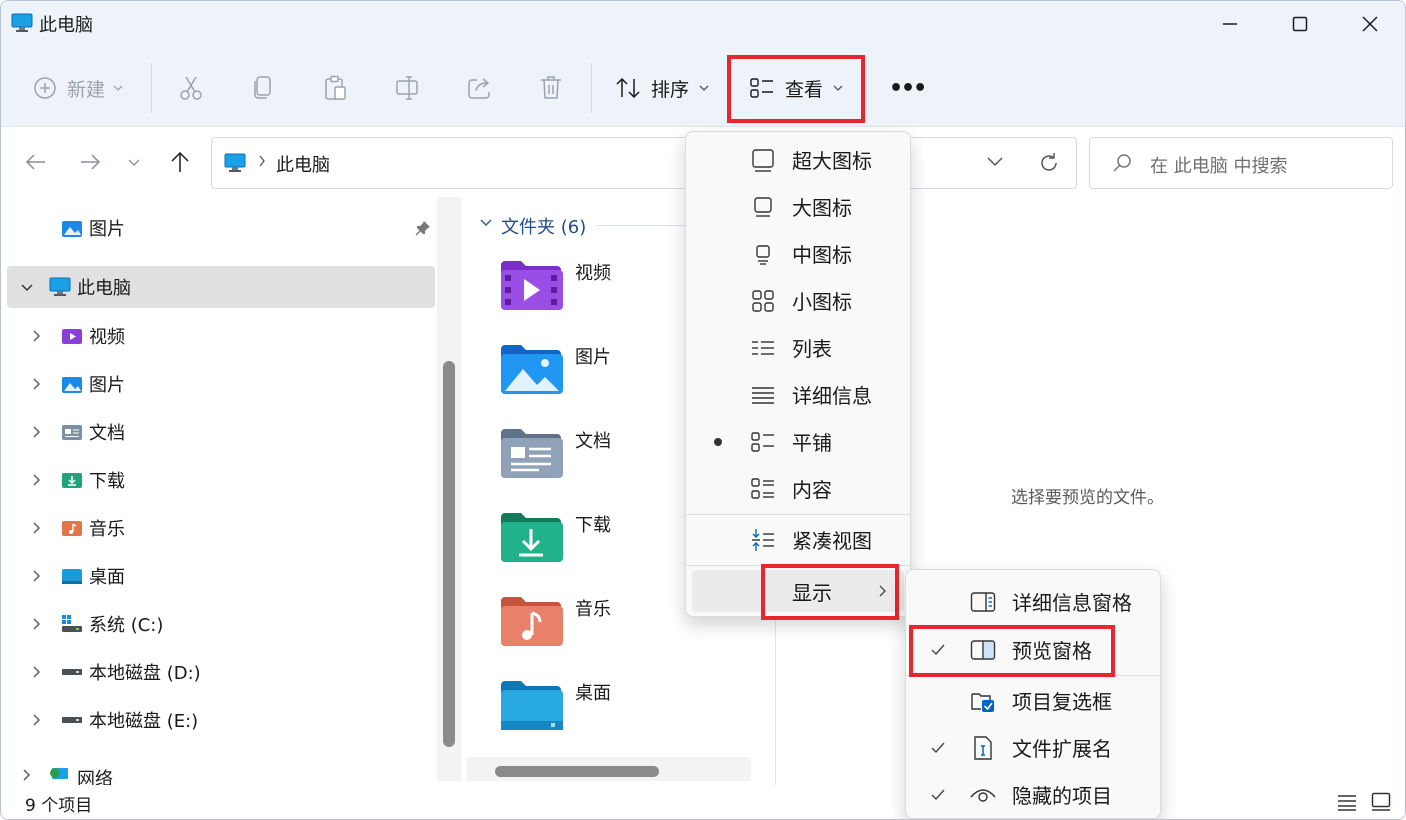 The width and height of the screenshot is (1406, 820). I want to click on menu-label: 平铺, so click(812, 443).